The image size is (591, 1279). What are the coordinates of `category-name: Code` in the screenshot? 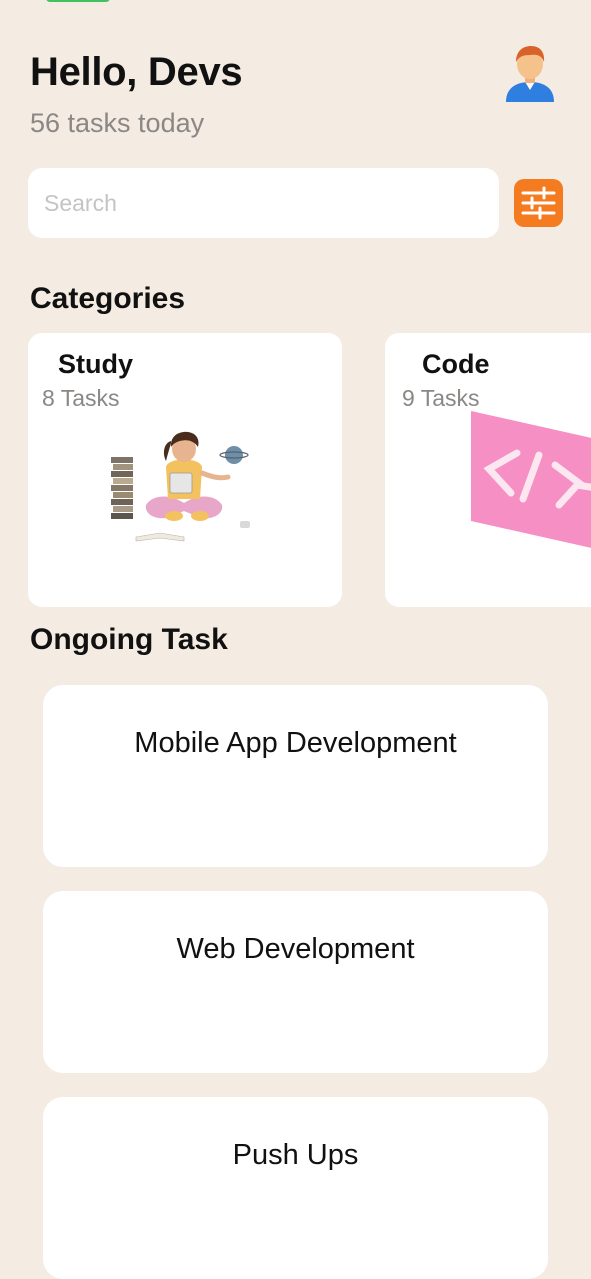 It's located at (456, 364).